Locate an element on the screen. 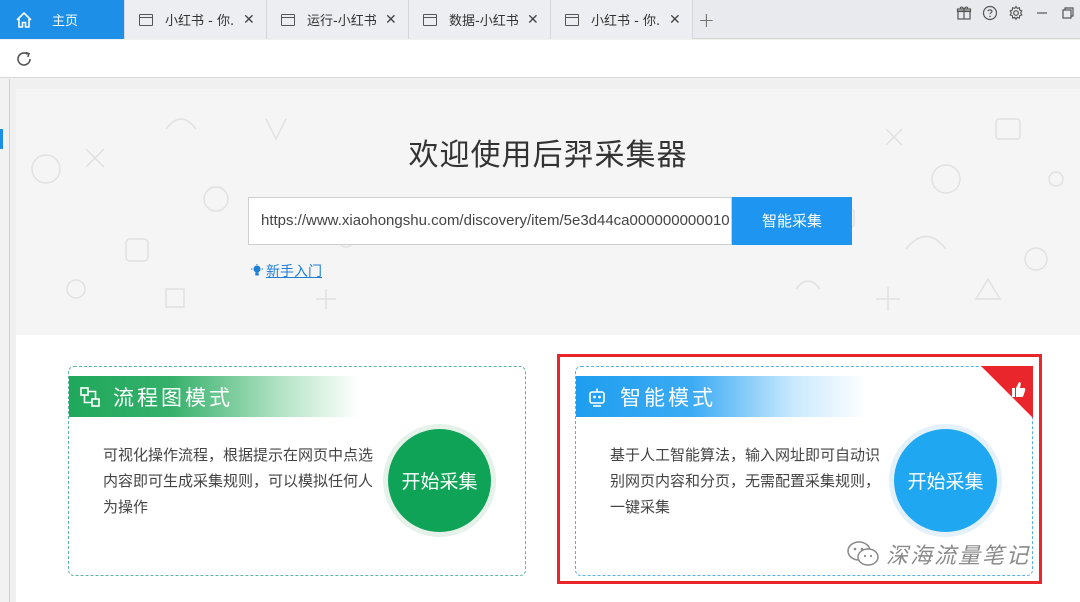 Image resolution: width=1080 pixels, height=602 pixels. lightbulb-icon is located at coordinates (257, 270).